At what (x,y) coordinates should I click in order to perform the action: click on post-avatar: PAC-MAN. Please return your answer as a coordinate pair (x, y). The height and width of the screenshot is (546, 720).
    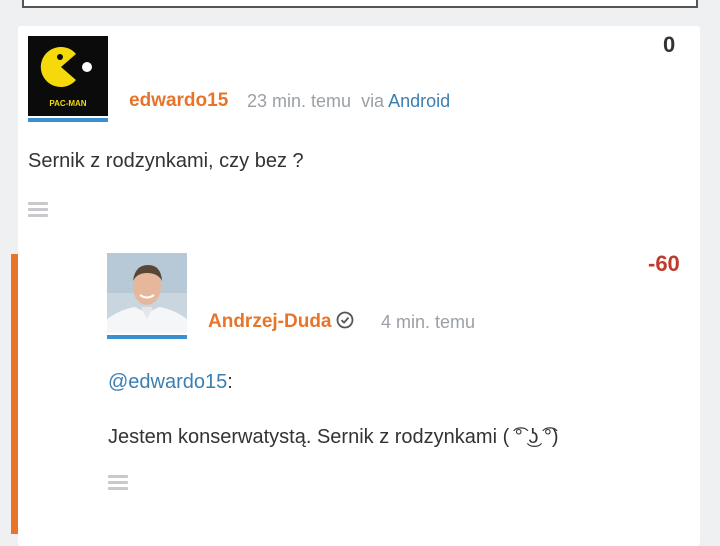
    Looking at the image, I should click on (68, 79).